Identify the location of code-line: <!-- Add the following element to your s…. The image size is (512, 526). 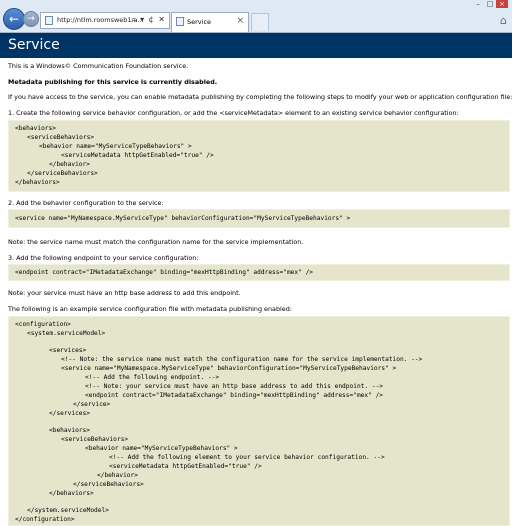
(247, 457).